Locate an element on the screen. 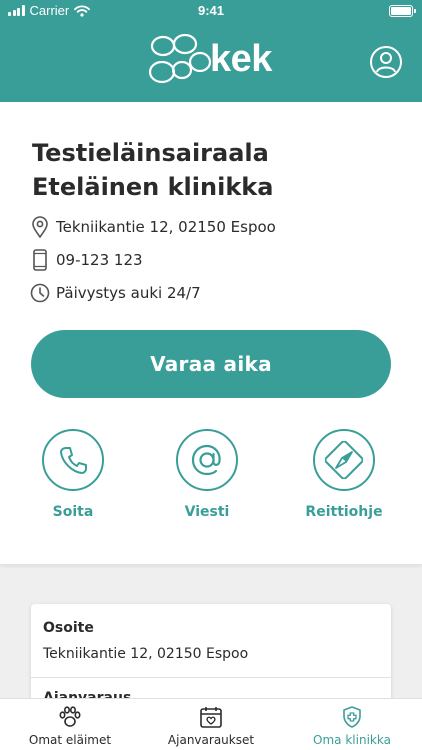 The image size is (422, 750). profile-button is located at coordinates (386, 62).